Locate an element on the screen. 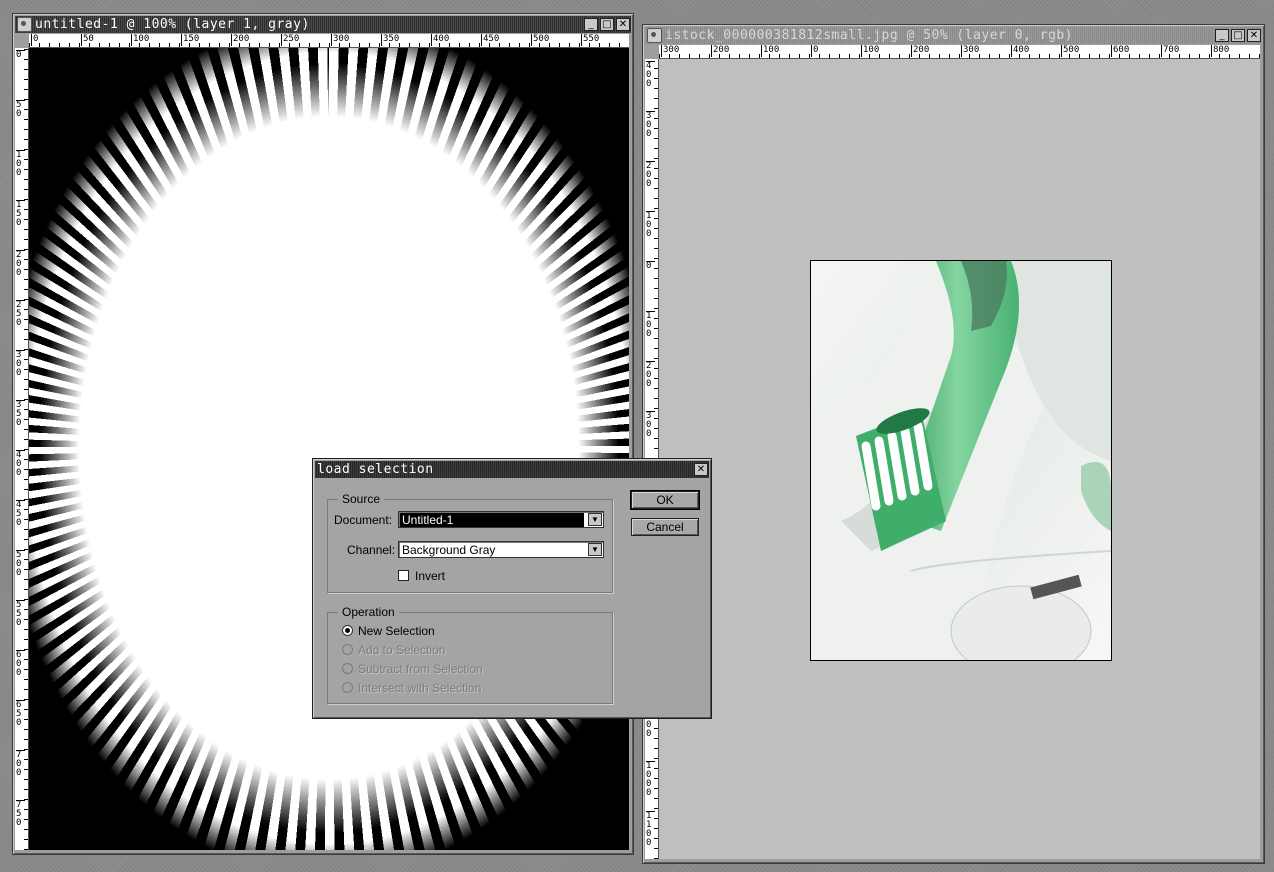 Image resolution: width=1274 pixels, height=872 pixels. ruler-tick-label: 750 is located at coordinates (20, 814).